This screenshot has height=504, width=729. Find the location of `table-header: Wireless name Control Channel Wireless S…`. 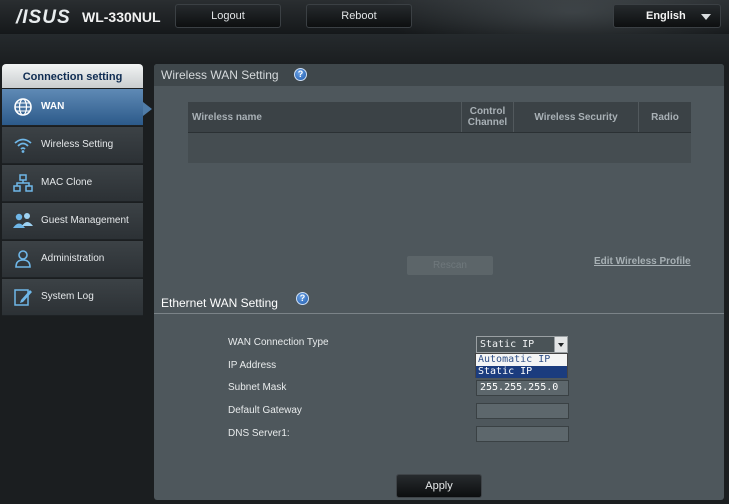

table-header: Wireless name Control Channel Wireless S… is located at coordinates (439, 117).